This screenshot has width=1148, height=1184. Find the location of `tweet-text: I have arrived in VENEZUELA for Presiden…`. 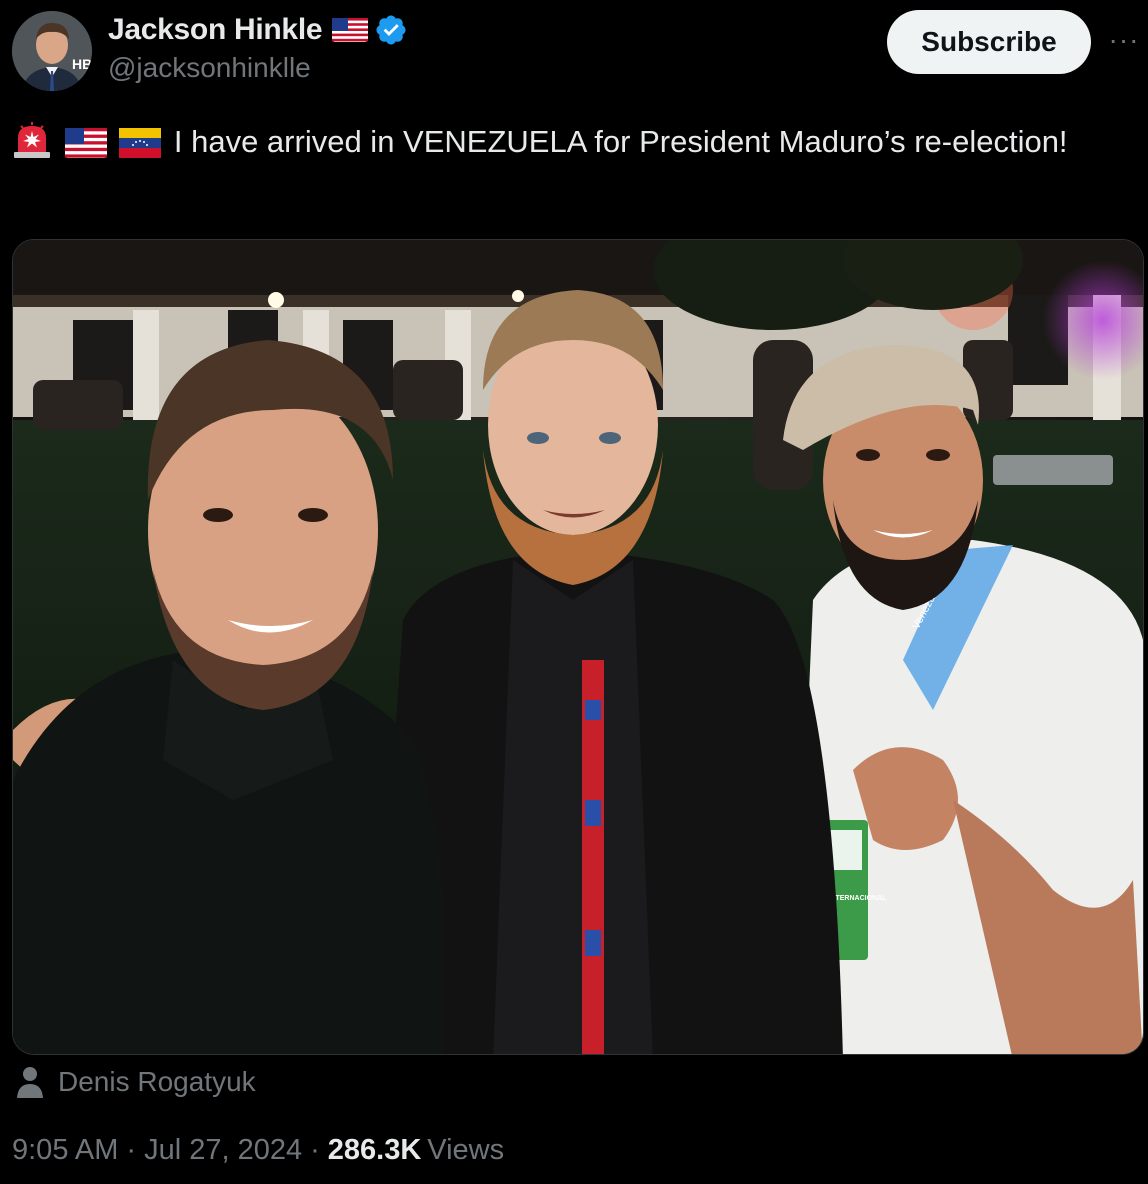

tweet-text: I have arrived in VENEZUELA for Presiden… is located at coordinates (567, 142).